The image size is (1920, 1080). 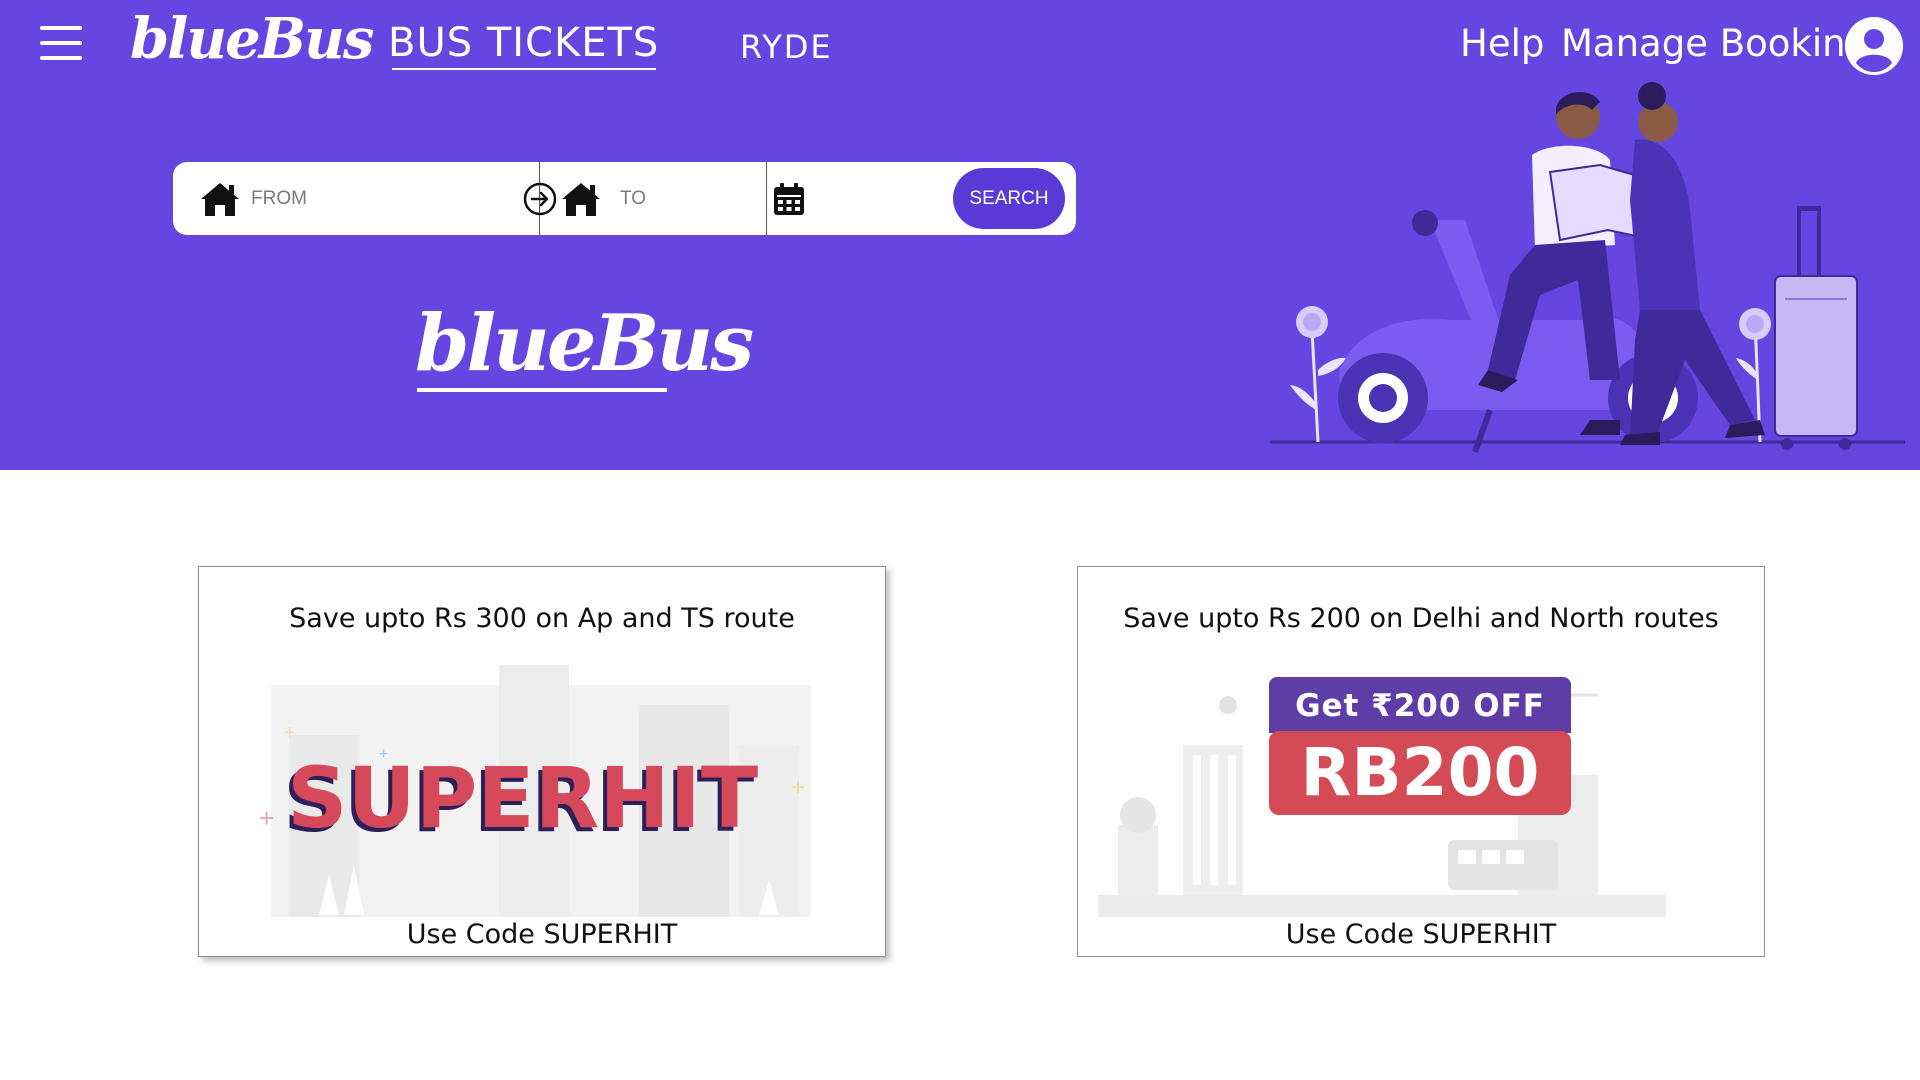 I want to click on nav-help: Help, so click(x=1502, y=43).